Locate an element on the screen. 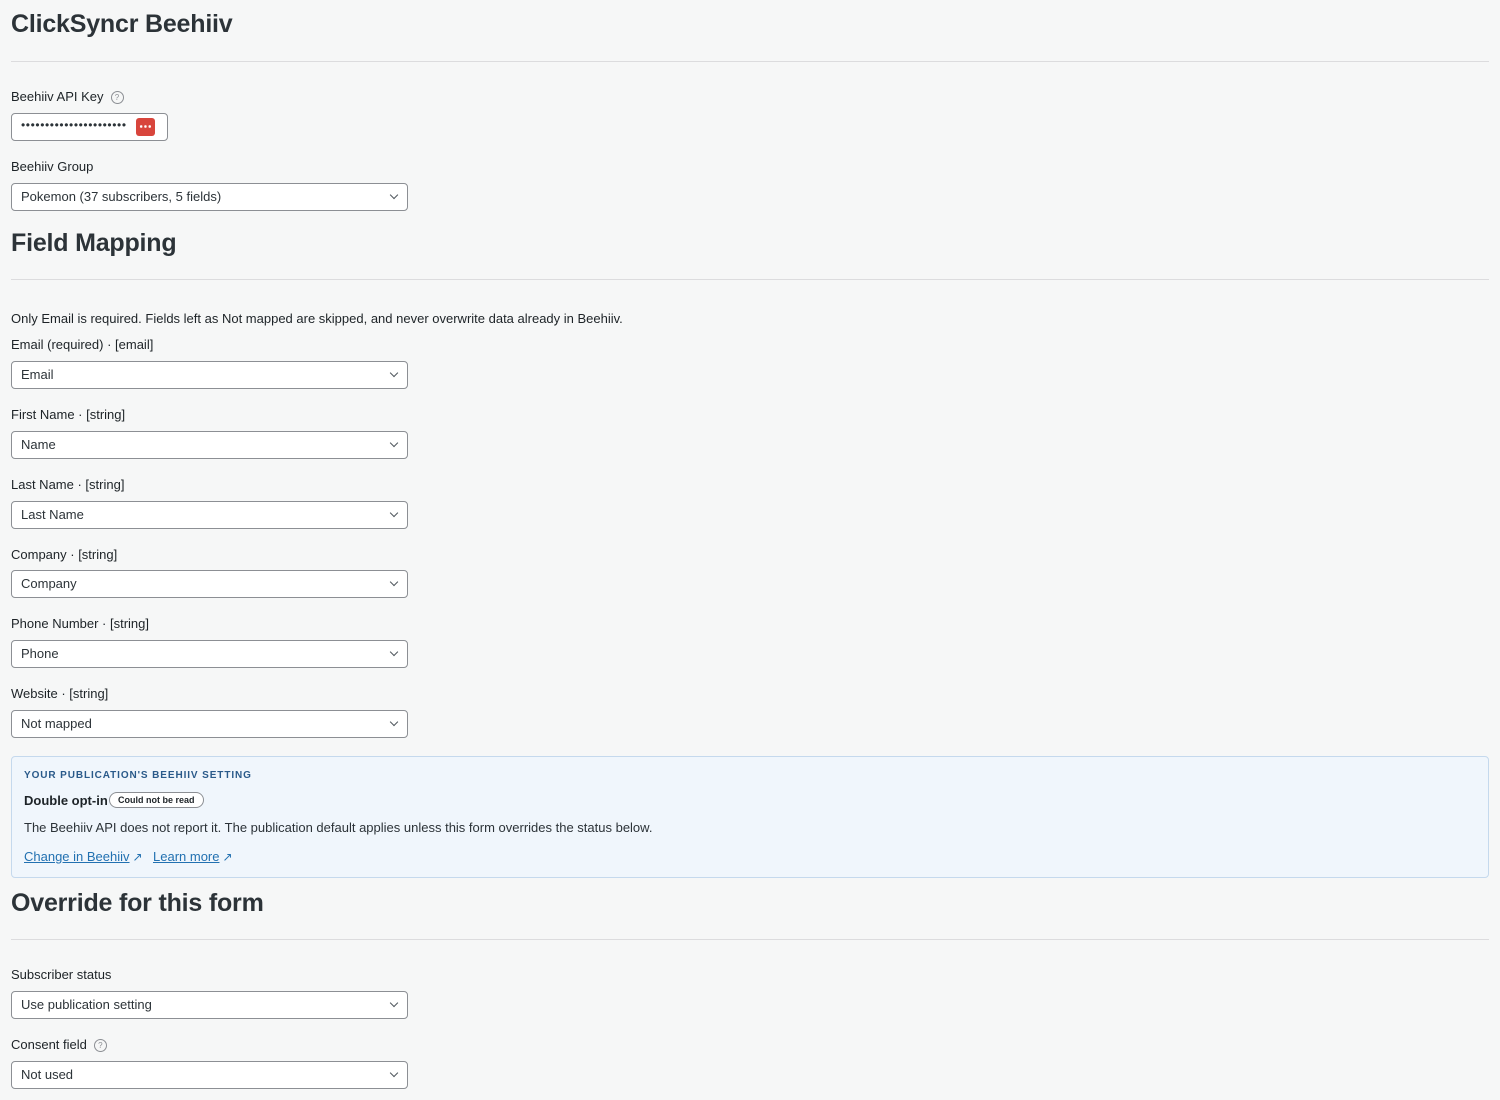 The image size is (1500, 1100). field-select-first-name: Name is located at coordinates (209, 445).